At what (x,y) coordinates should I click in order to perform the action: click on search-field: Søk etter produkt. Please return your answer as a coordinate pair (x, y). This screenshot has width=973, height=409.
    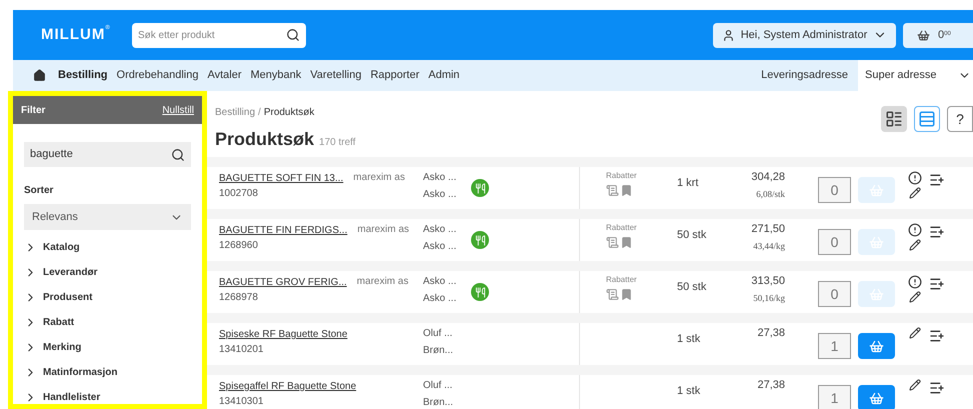
    Looking at the image, I should click on (219, 35).